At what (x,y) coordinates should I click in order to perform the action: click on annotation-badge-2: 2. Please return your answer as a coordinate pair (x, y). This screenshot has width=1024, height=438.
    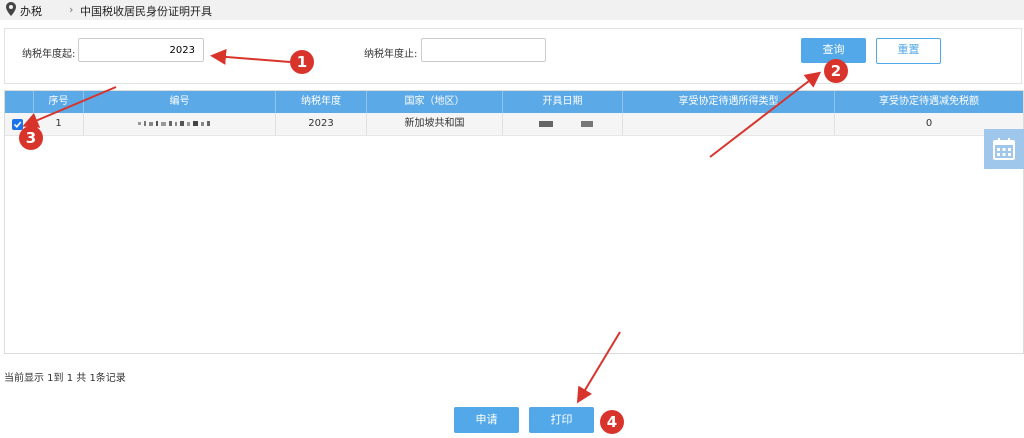
    Looking at the image, I should click on (836, 71).